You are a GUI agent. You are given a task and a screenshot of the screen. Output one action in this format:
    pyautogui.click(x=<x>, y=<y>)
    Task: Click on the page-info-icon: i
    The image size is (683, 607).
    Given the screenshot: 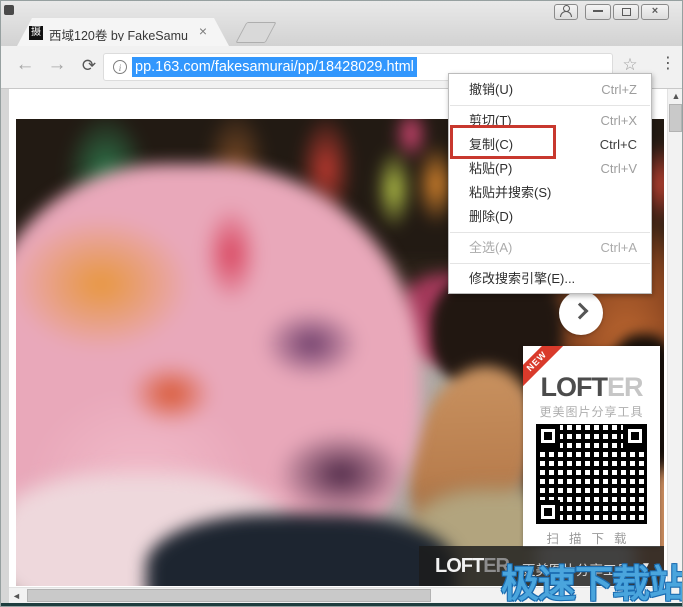 What is the action you would take?
    pyautogui.click(x=120, y=67)
    